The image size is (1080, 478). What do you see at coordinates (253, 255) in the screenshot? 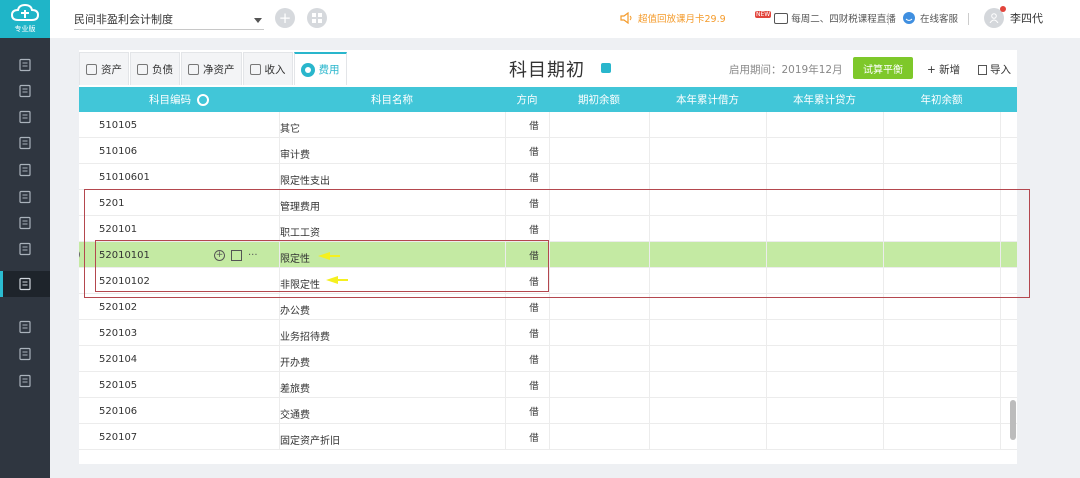
I see `more-options-icon: ···` at bounding box center [253, 255].